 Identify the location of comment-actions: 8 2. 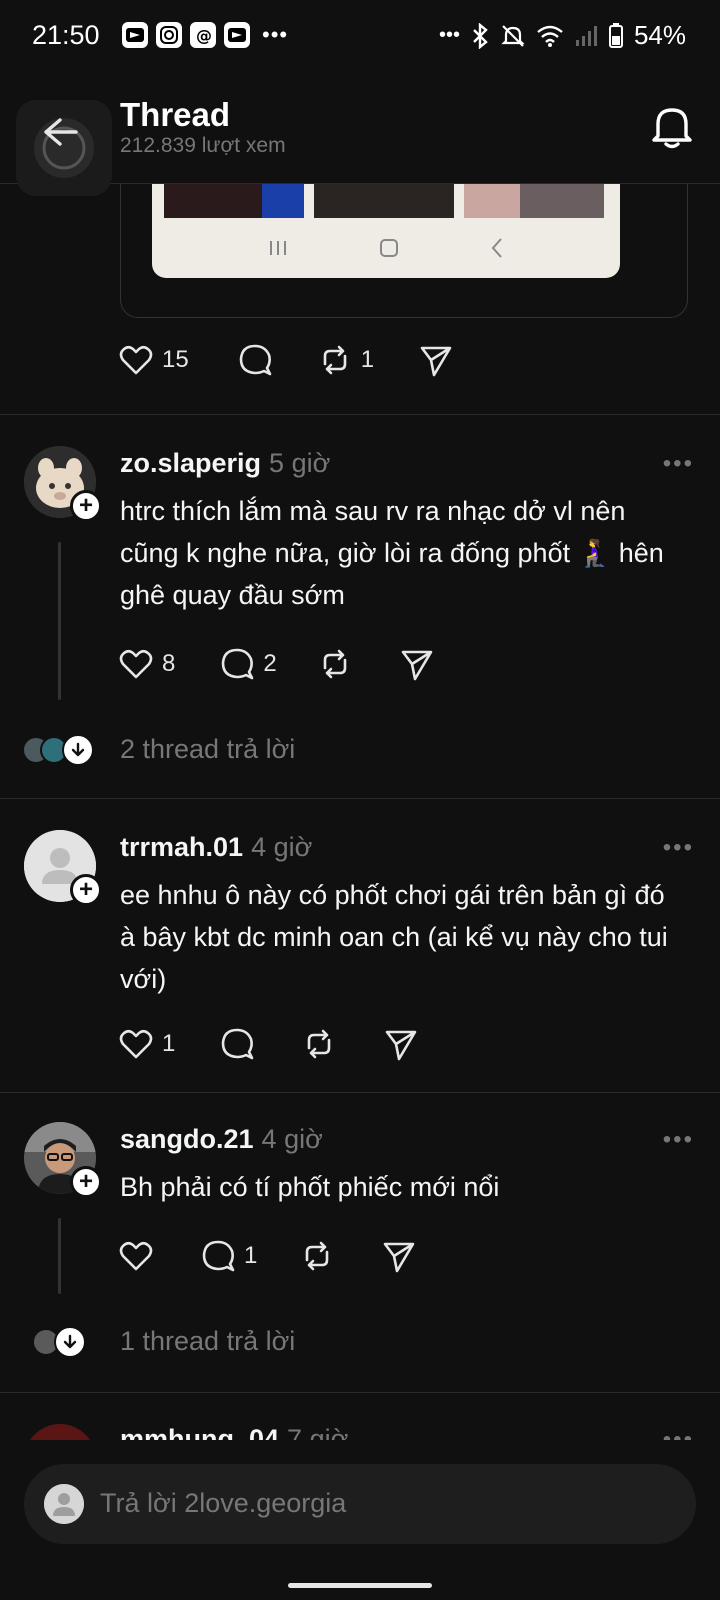
(276, 664).